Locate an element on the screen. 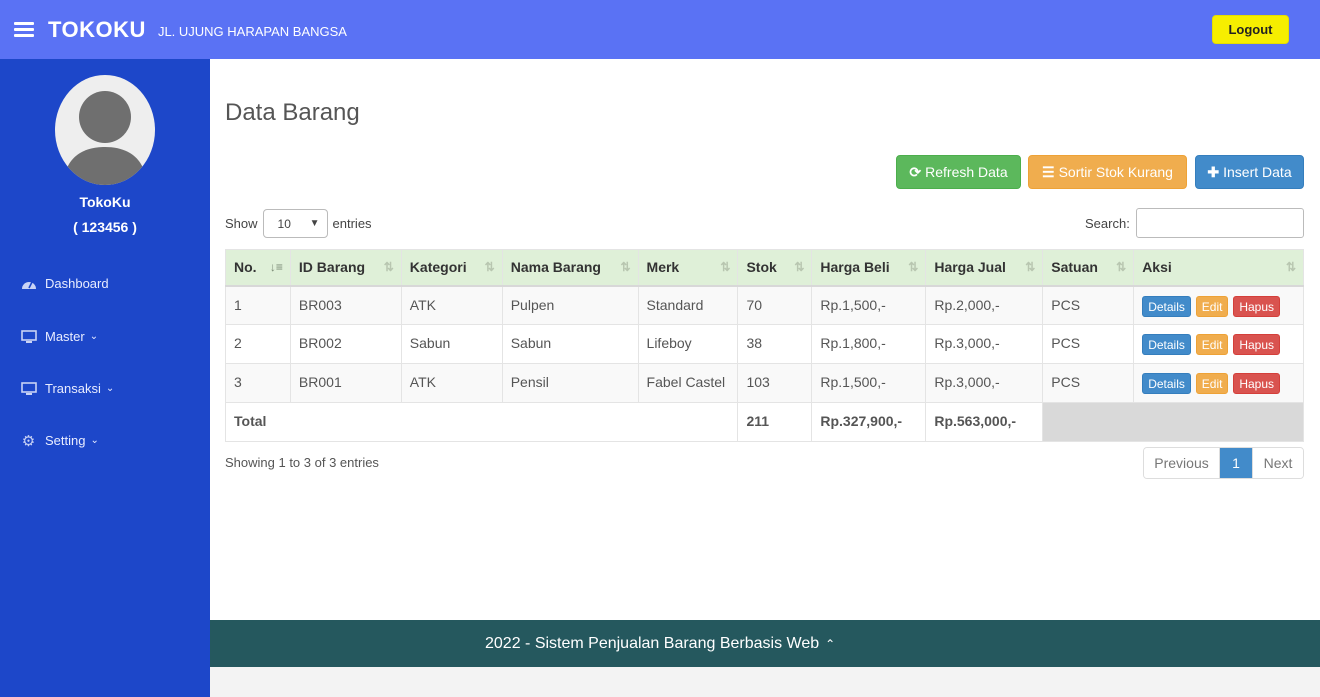 This screenshot has height=697, width=1320. sidebar-item-label: Setting is located at coordinates (65, 440).